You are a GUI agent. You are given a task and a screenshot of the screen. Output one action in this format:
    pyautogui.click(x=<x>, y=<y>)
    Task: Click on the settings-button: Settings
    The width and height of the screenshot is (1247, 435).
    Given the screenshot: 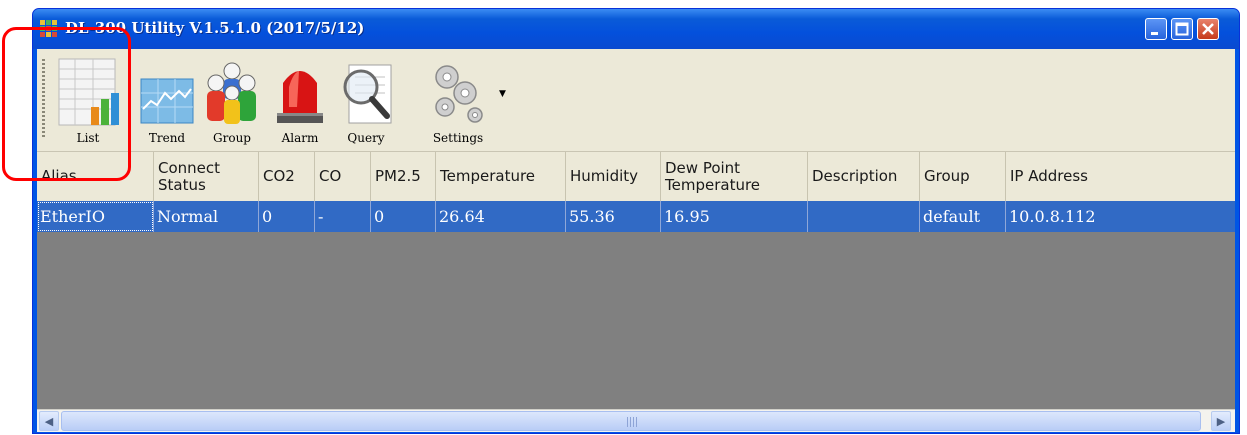 What is the action you would take?
    pyautogui.click(x=458, y=100)
    